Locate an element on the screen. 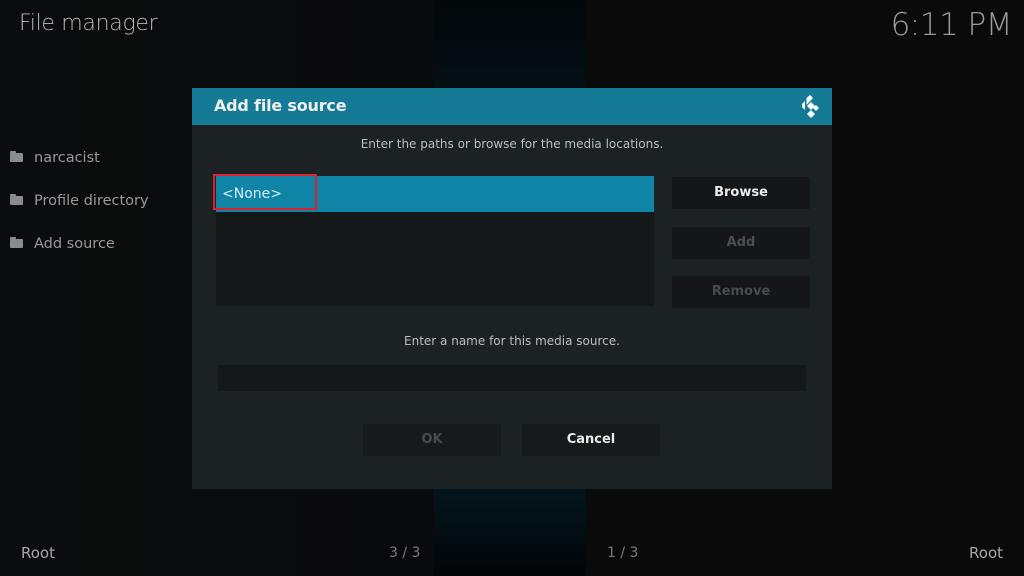  source-item-add-source: Add source is located at coordinates (79, 243).